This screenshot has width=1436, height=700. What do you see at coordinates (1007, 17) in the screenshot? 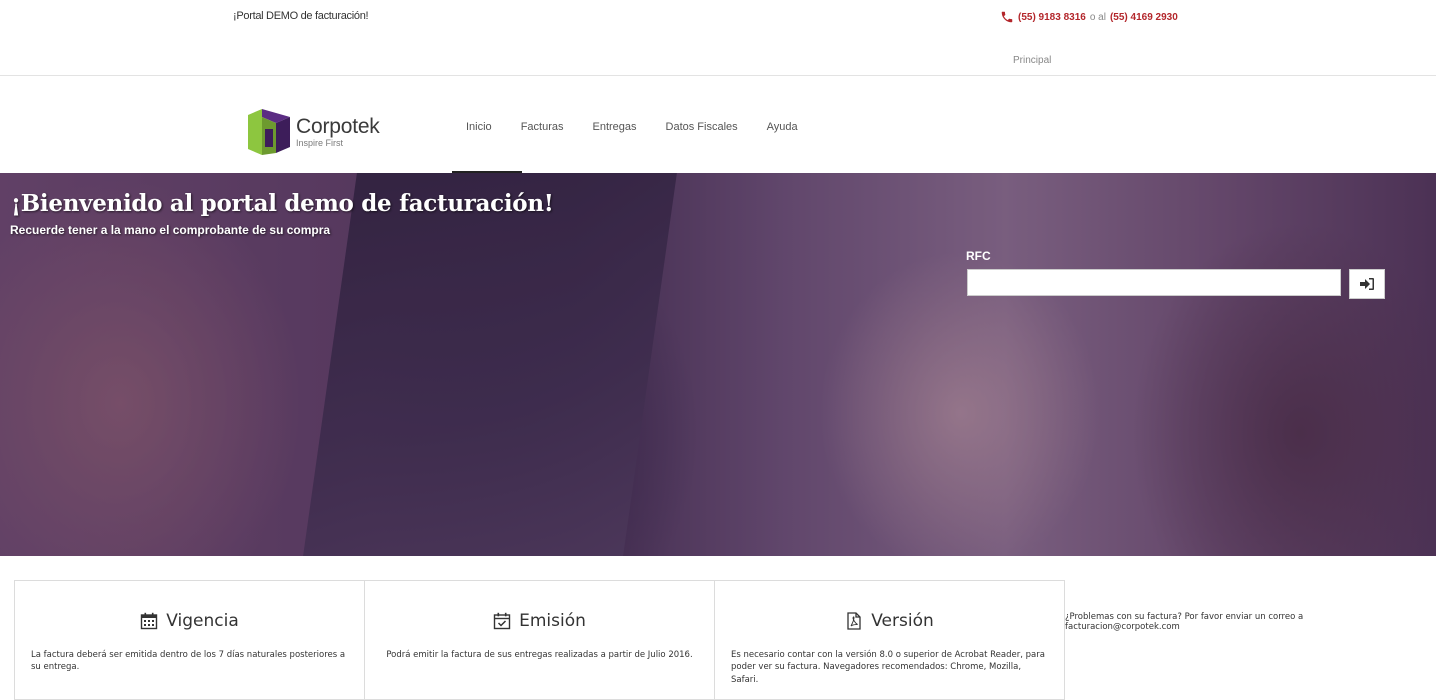
I see `phone-icon` at bounding box center [1007, 17].